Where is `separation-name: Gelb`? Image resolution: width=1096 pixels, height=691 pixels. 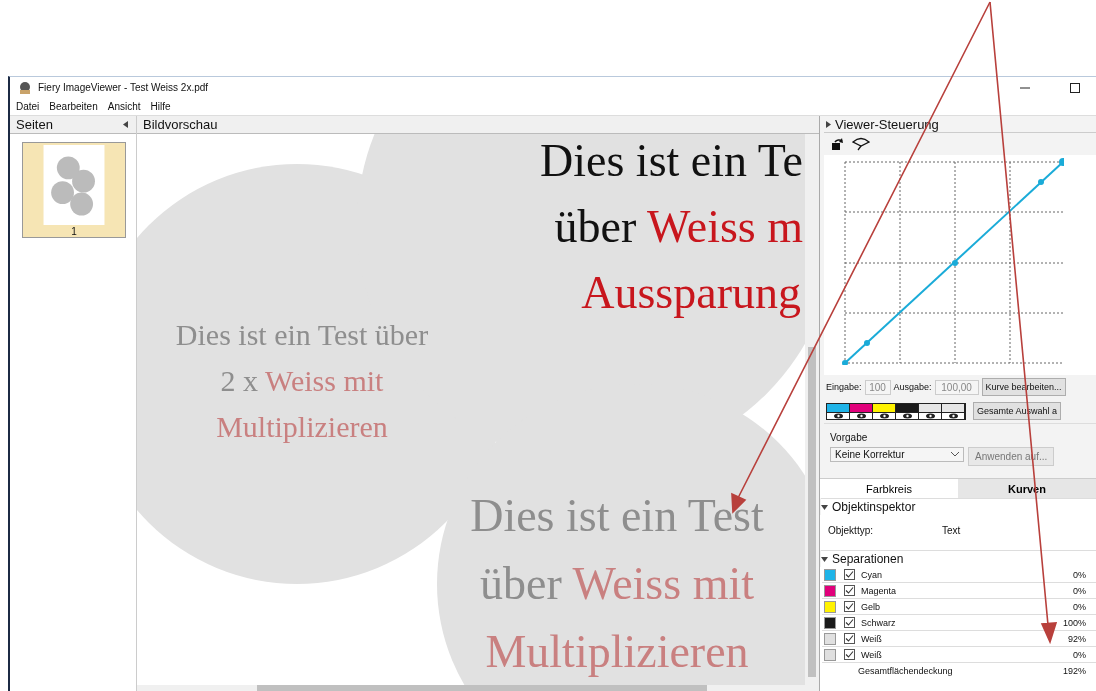 separation-name: Gelb is located at coordinates (871, 606).